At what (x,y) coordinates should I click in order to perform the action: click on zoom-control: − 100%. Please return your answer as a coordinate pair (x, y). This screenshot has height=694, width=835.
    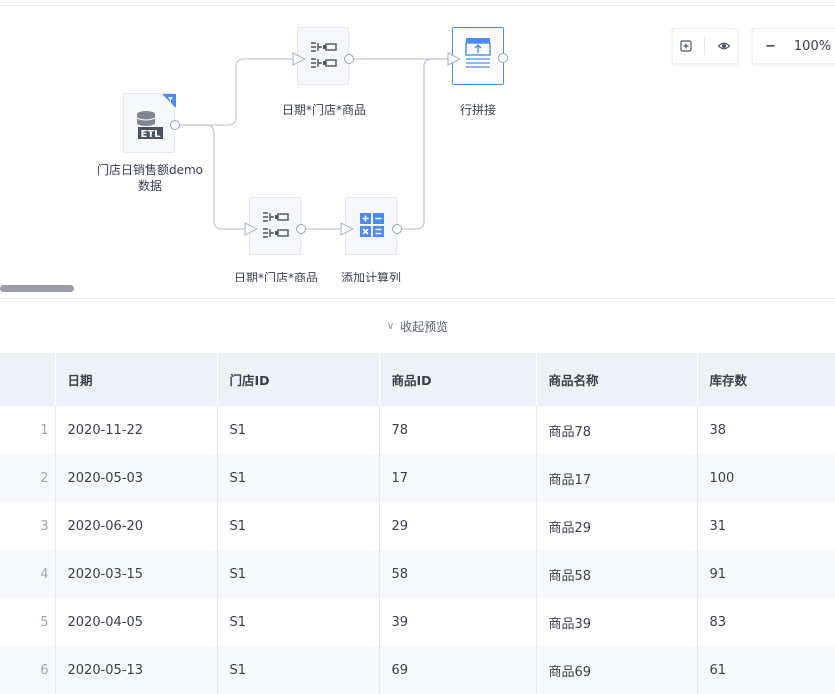
    Looking at the image, I should click on (793, 46).